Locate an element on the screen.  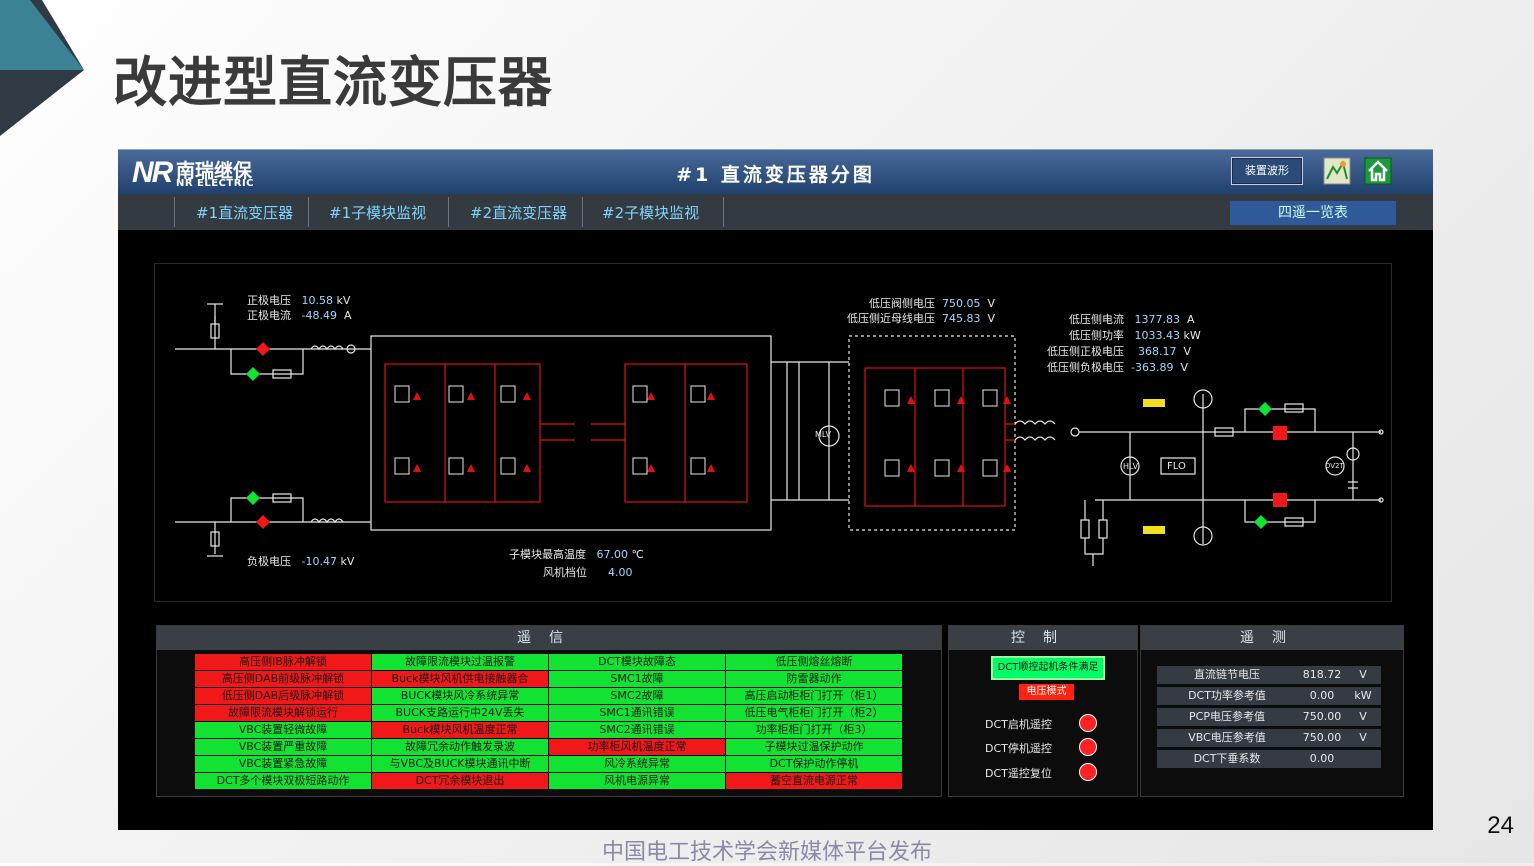
telesignal-item: 低压侧熔丝熔断 is located at coordinates (814, 662).